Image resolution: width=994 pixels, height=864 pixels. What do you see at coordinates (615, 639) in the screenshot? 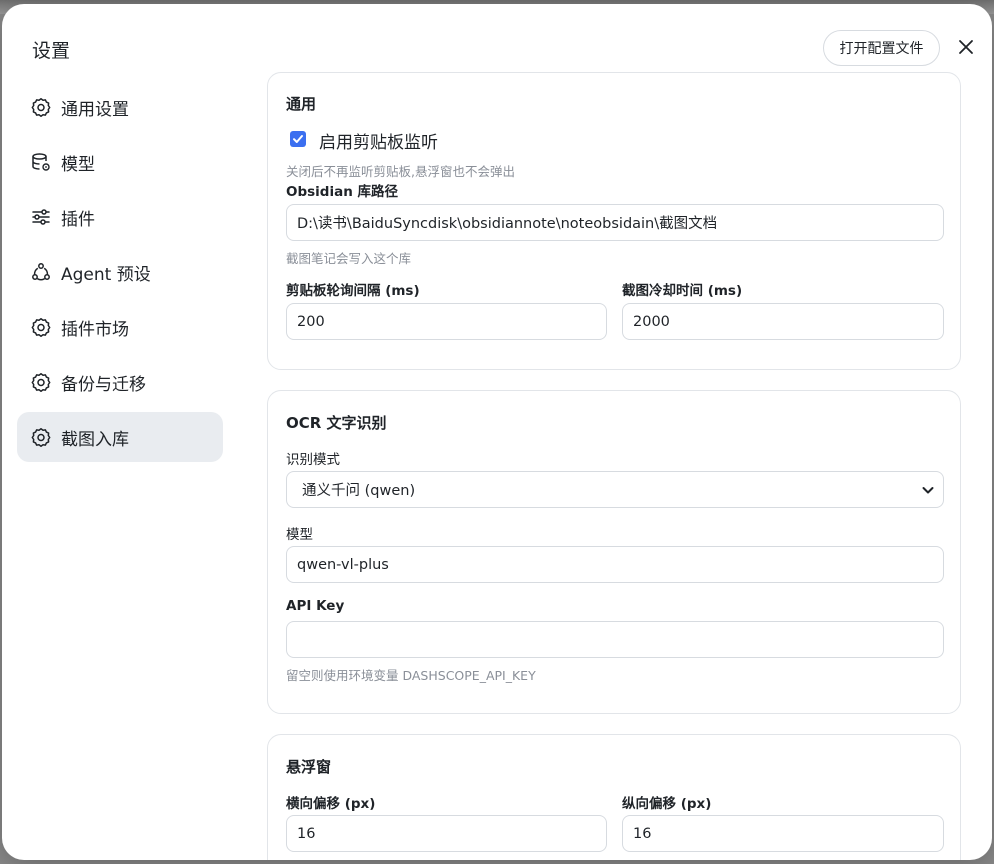
I see `api-key-input` at bounding box center [615, 639].